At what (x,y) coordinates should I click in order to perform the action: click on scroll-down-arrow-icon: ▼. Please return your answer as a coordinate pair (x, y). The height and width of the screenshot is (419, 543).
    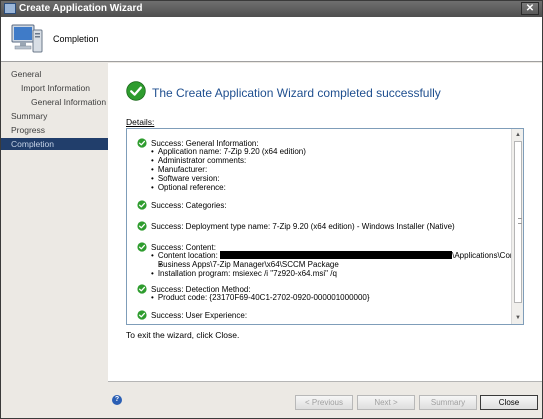
    Looking at the image, I should click on (518, 318).